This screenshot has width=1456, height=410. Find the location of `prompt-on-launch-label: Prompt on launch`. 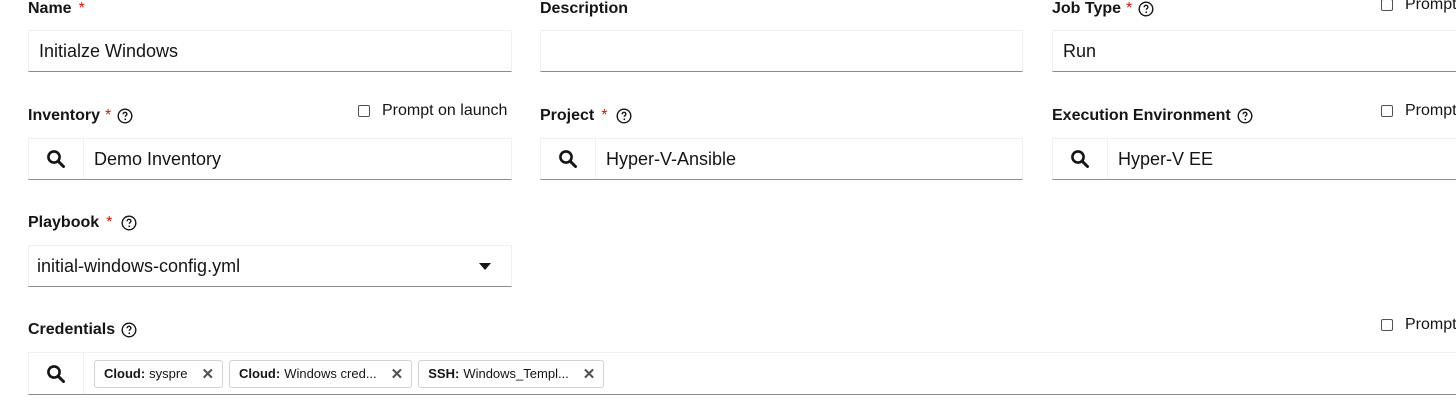

prompt-on-launch-label: Prompt on launch is located at coordinates (445, 110).